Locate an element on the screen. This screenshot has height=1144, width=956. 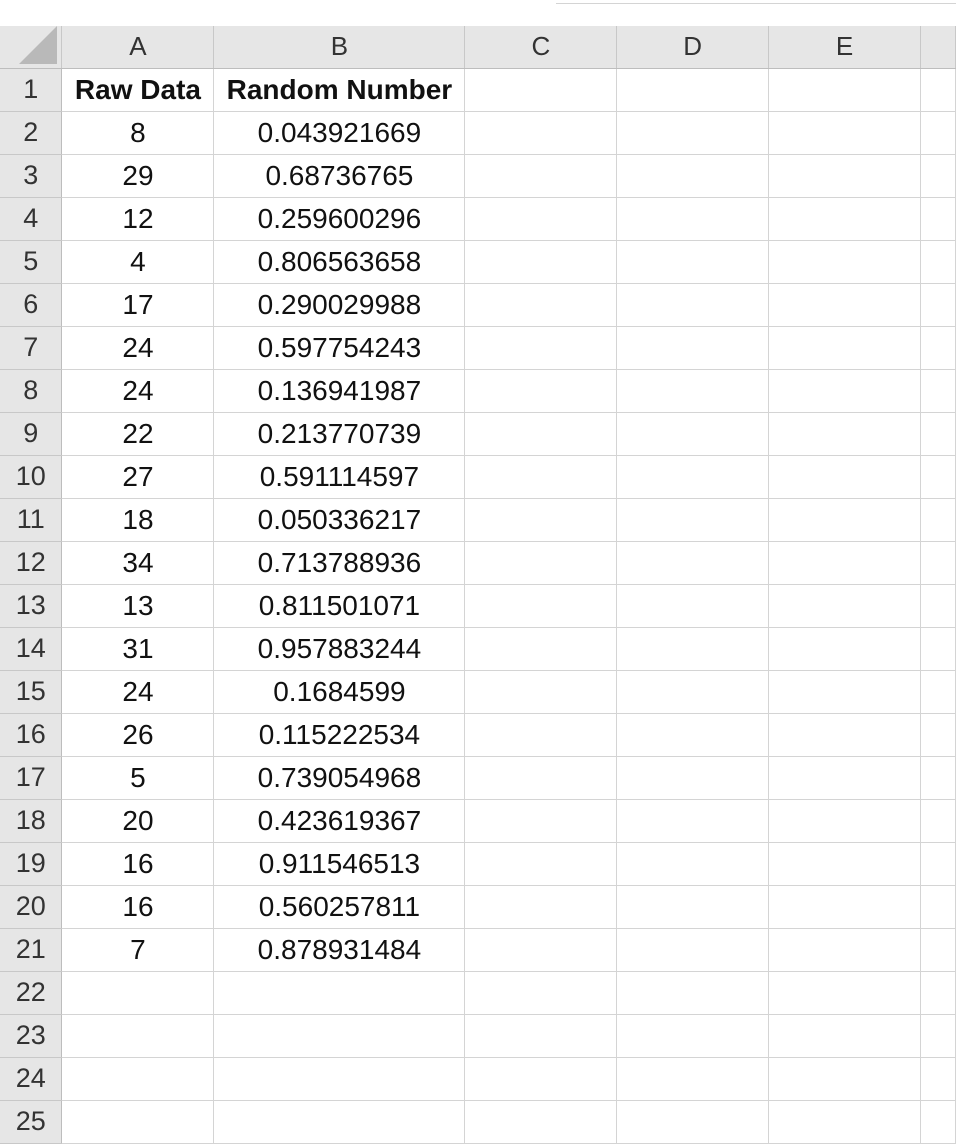
cell-a: 13 is located at coordinates (138, 606).